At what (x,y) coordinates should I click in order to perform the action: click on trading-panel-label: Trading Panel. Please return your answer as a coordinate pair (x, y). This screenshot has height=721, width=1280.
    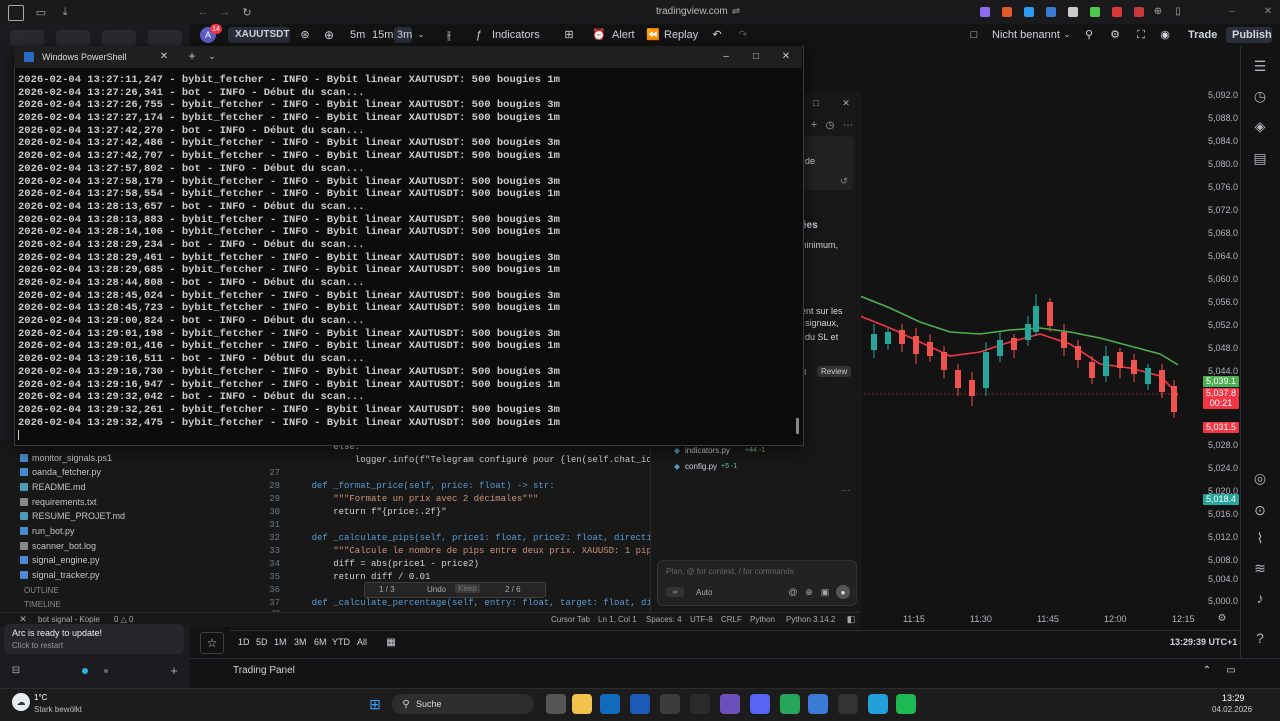
    Looking at the image, I should click on (264, 670).